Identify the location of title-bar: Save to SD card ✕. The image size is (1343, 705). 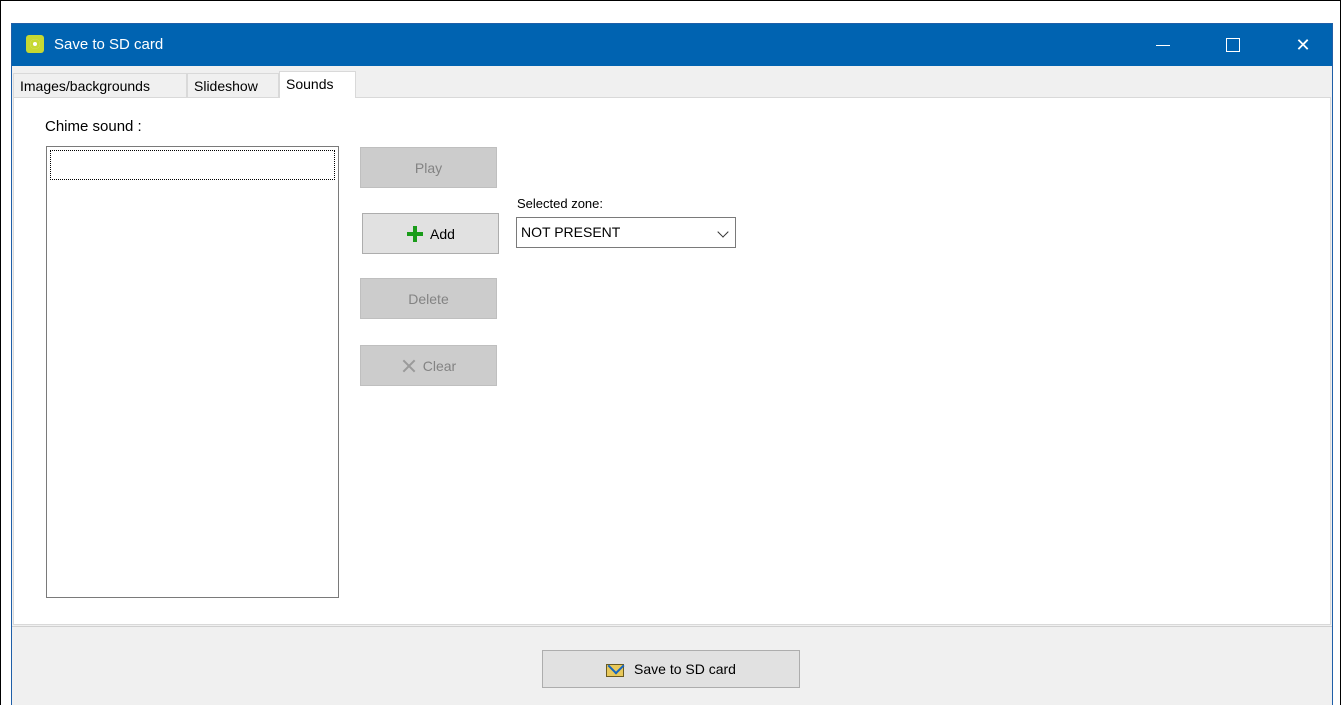
(672, 45).